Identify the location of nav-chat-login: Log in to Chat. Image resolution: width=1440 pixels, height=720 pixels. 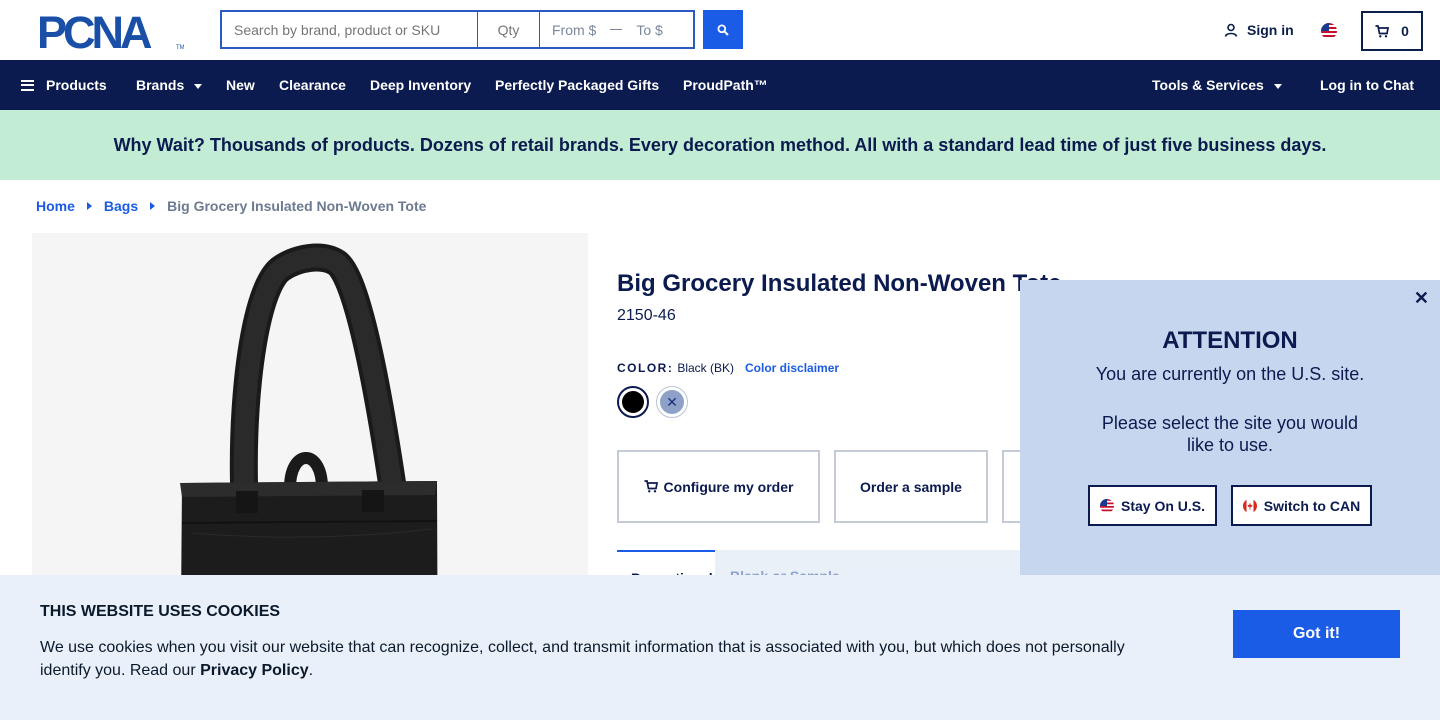
(1367, 85).